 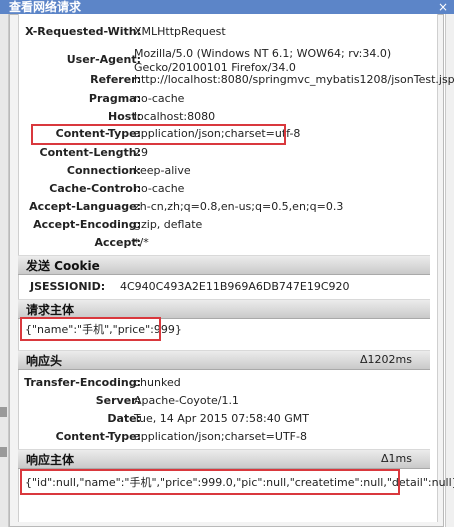 What do you see at coordinates (157, 382) in the screenshot?
I see `header-value: chunked` at bounding box center [157, 382].